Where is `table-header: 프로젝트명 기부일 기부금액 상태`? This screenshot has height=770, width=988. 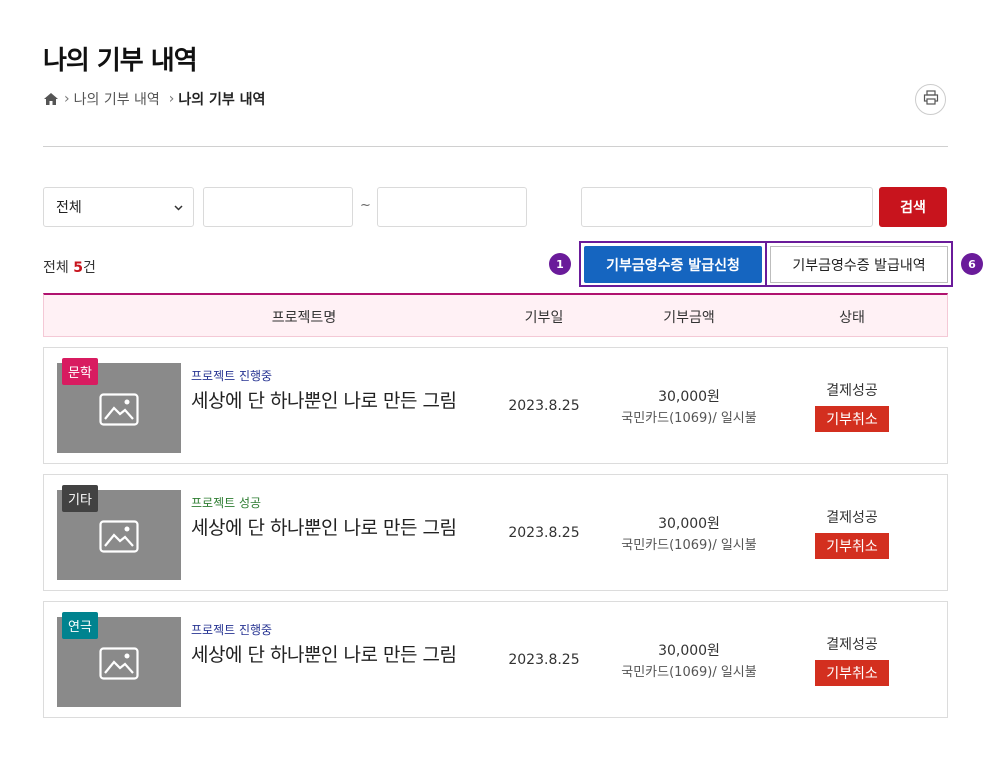 table-header: 프로젝트명 기부일 기부금액 상태 is located at coordinates (495, 315).